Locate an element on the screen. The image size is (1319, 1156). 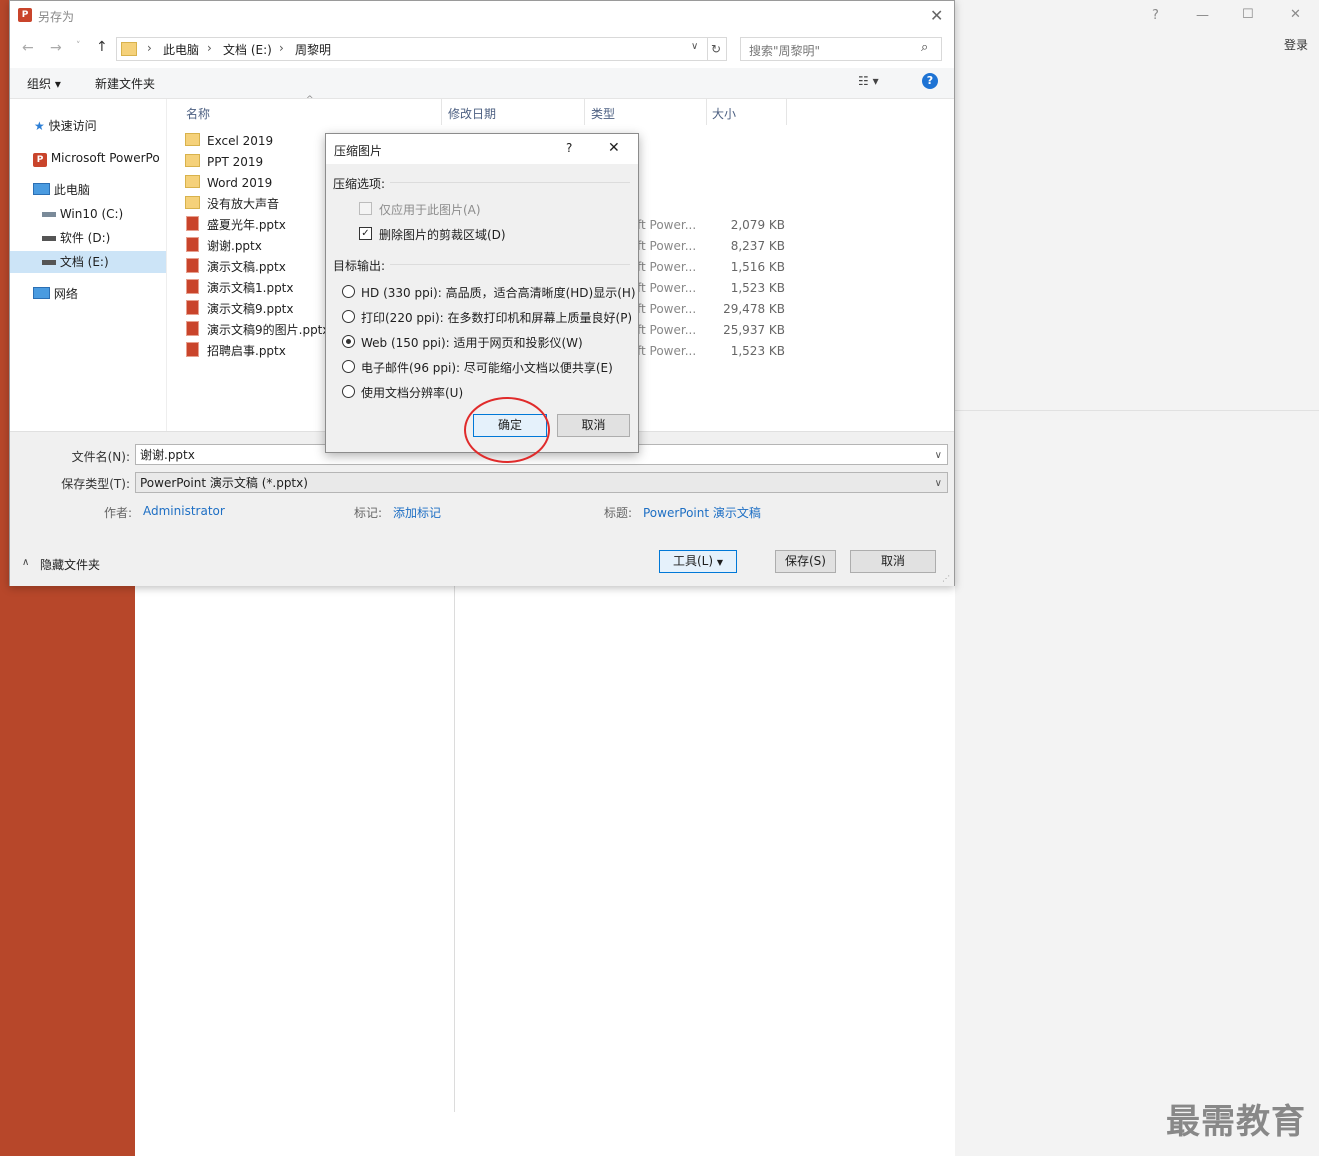
delete-cropped-checkbox: ✓ is located at coordinates (365, 233).